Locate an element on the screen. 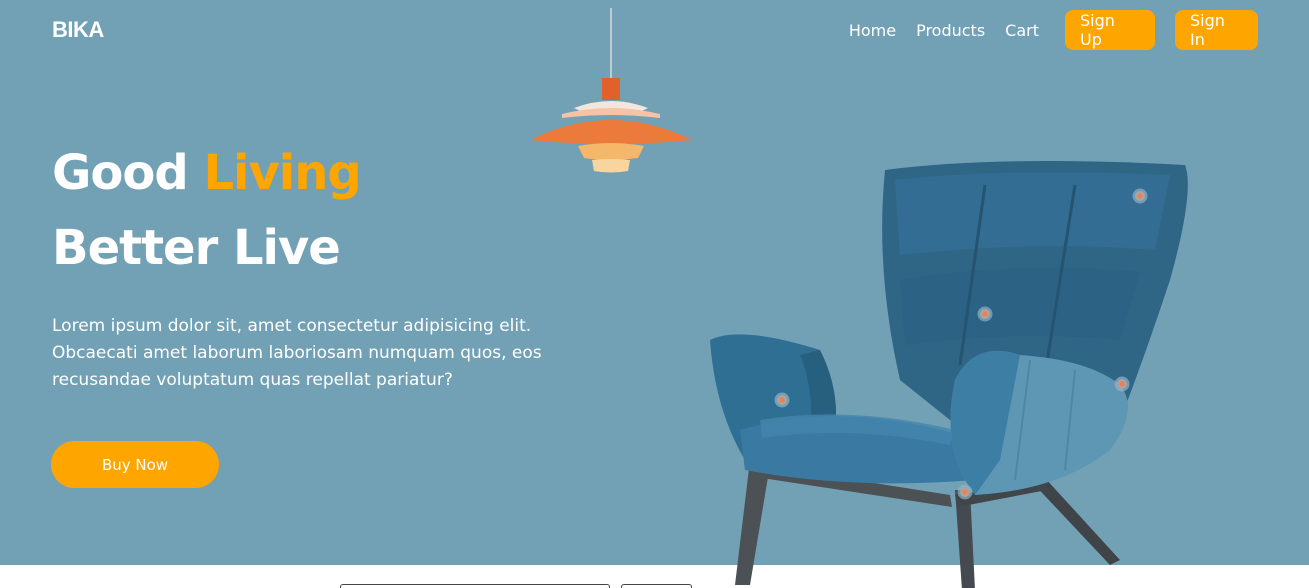 This screenshot has width=1309, height=588. sign-in-button: Sign In is located at coordinates (1216, 30).